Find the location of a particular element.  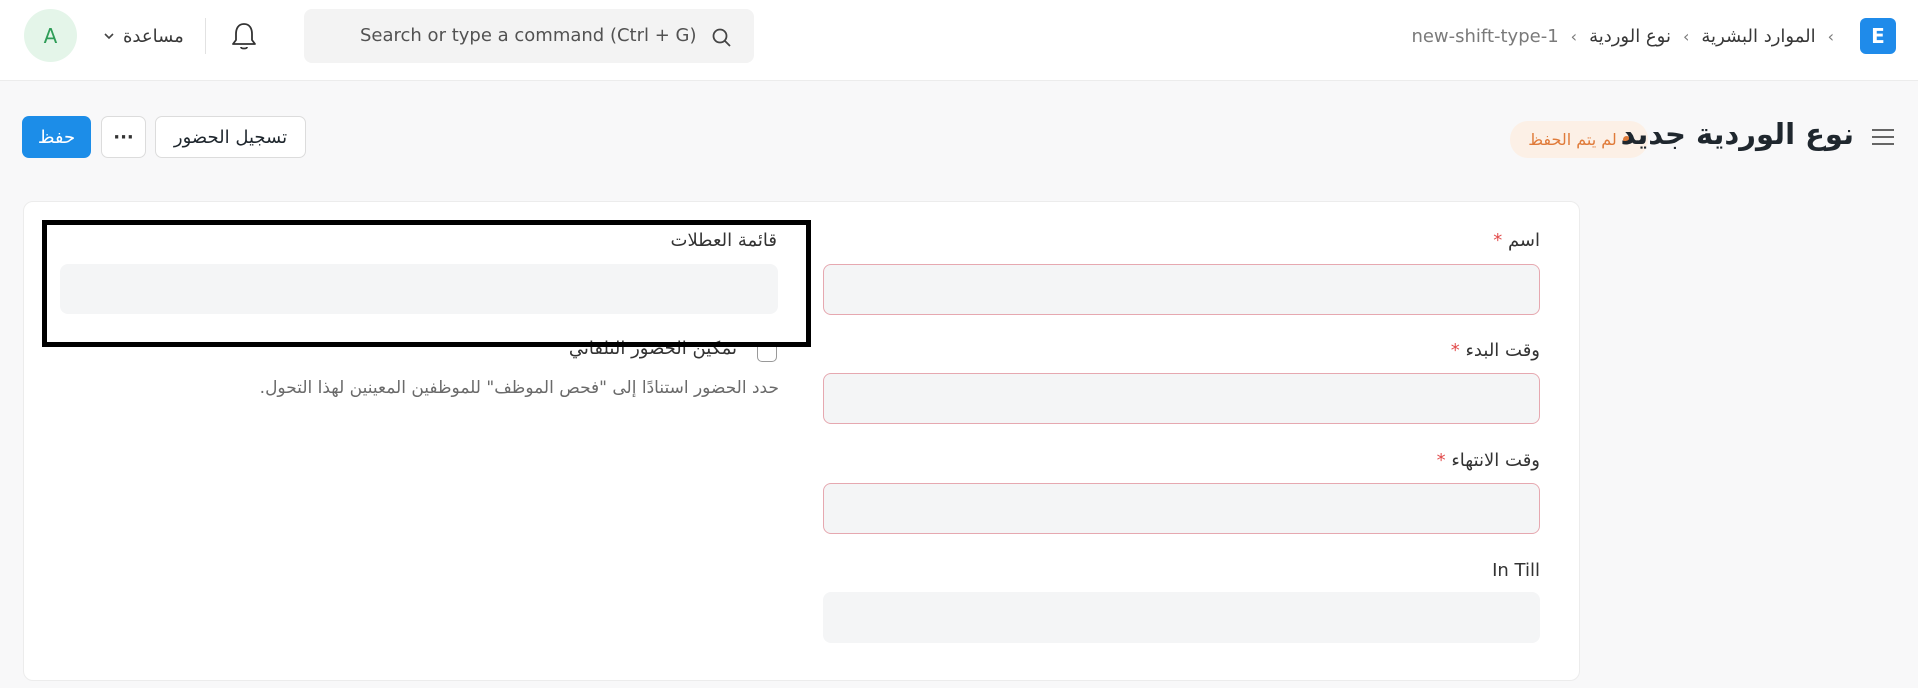

search-input: Search or type a command (Ctrl + G) is located at coordinates (528, 35).